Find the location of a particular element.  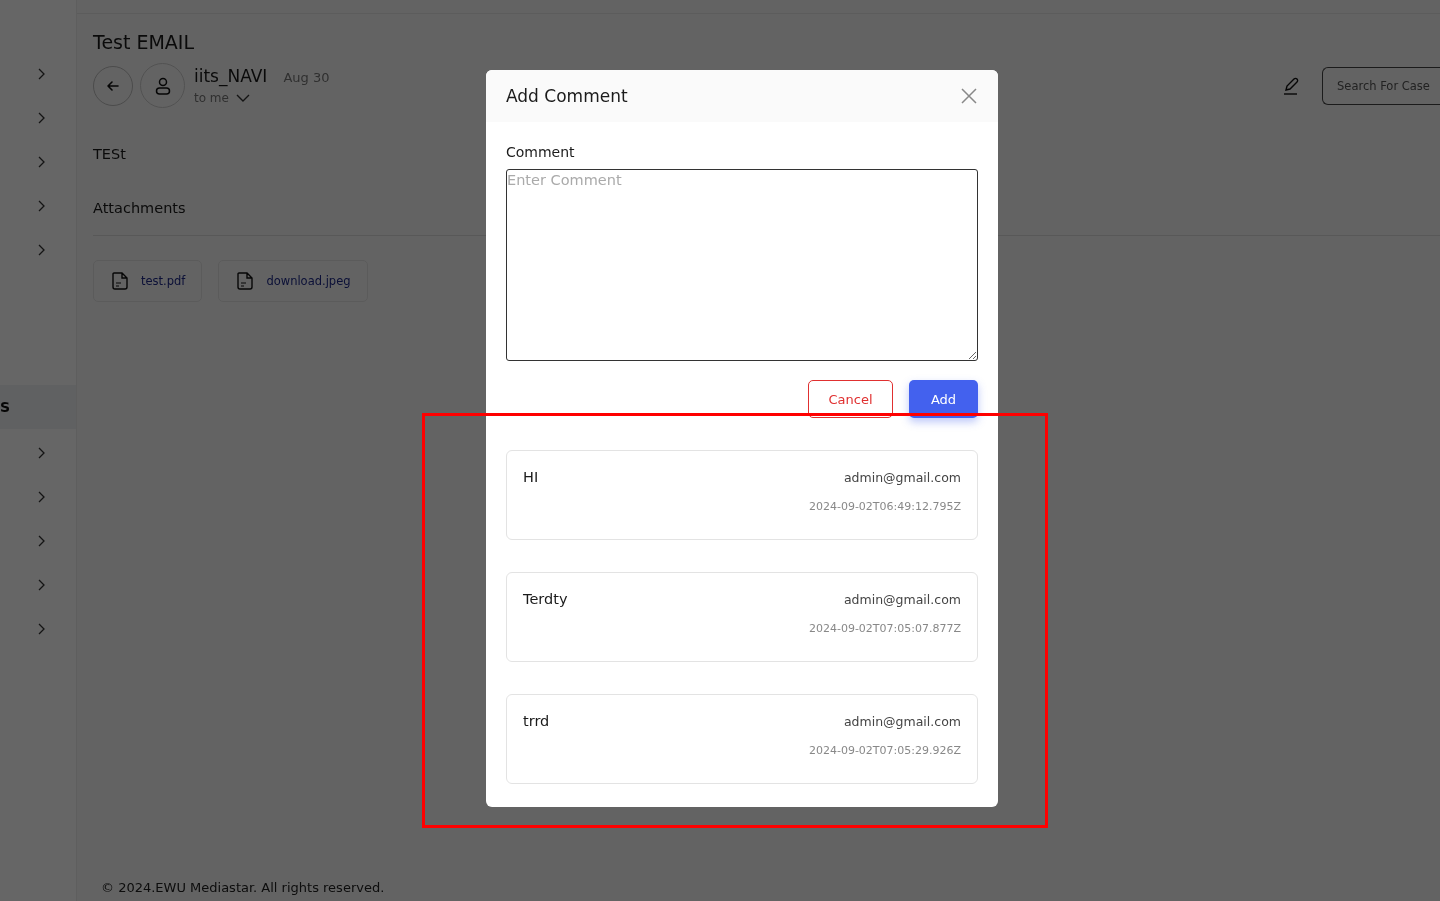

email-title: Test EMAIL is located at coordinates (144, 42).